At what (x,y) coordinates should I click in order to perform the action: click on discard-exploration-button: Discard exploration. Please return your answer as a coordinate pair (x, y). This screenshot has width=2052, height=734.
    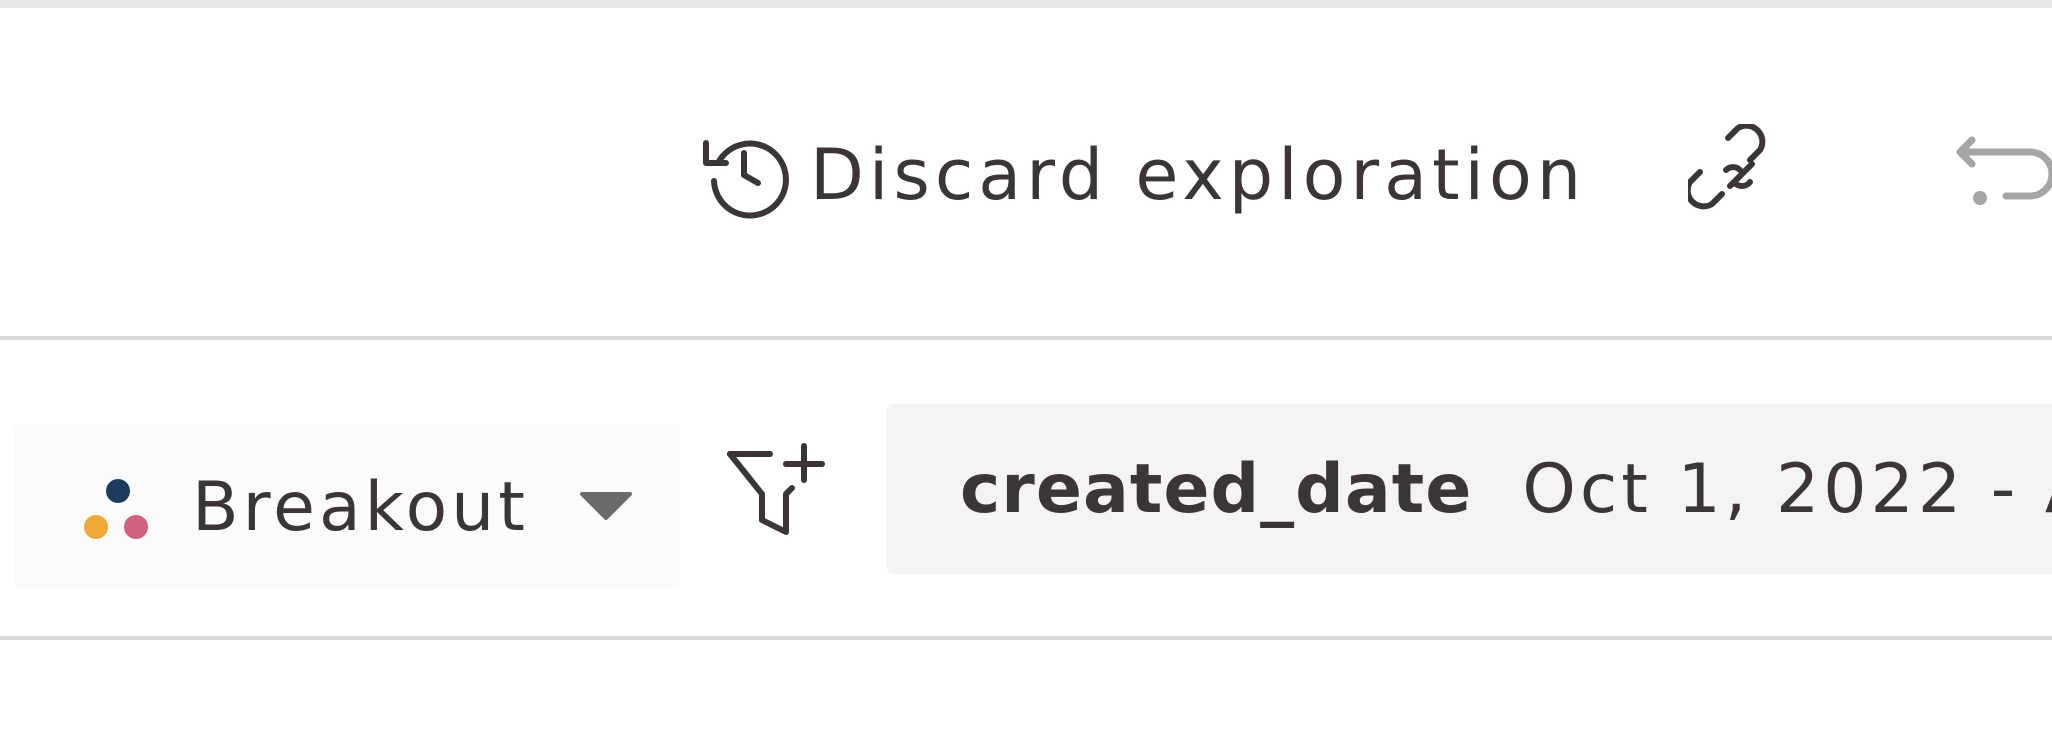
    Looking at the image, I should click on (1143, 175).